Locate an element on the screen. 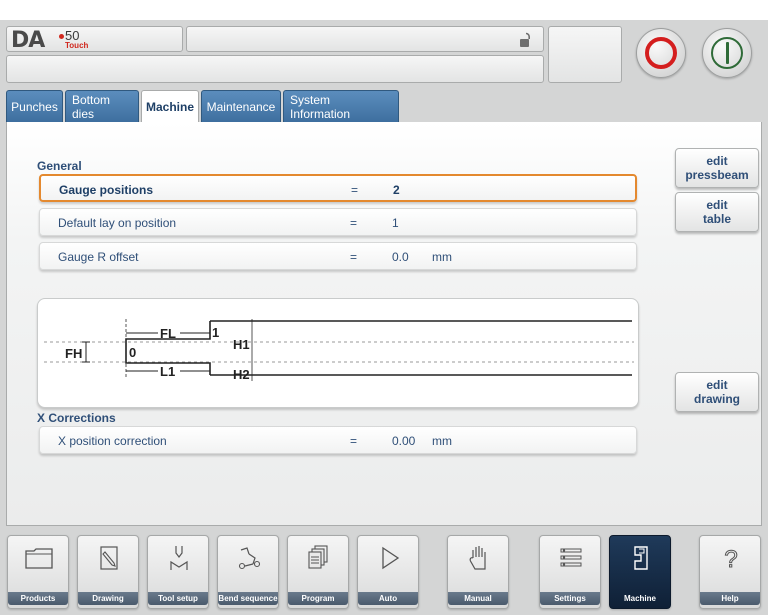  nav-label: Program is located at coordinates (318, 598).